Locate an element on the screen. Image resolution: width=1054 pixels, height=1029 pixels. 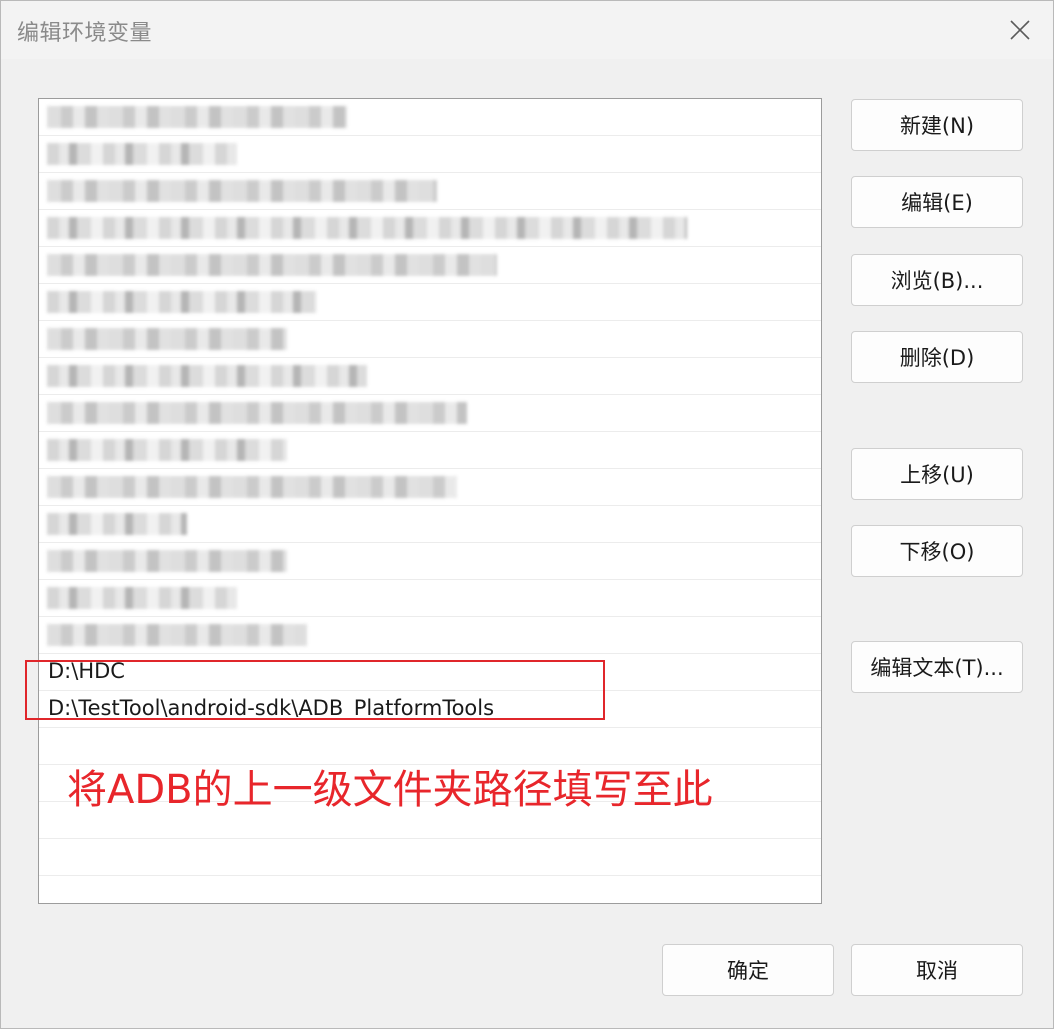
edit-button: 编辑(E) is located at coordinates (937, 202).